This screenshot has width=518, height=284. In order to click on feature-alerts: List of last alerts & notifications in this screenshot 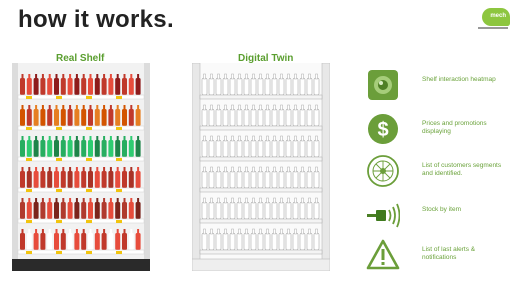, I will do `click(435, 256)`.